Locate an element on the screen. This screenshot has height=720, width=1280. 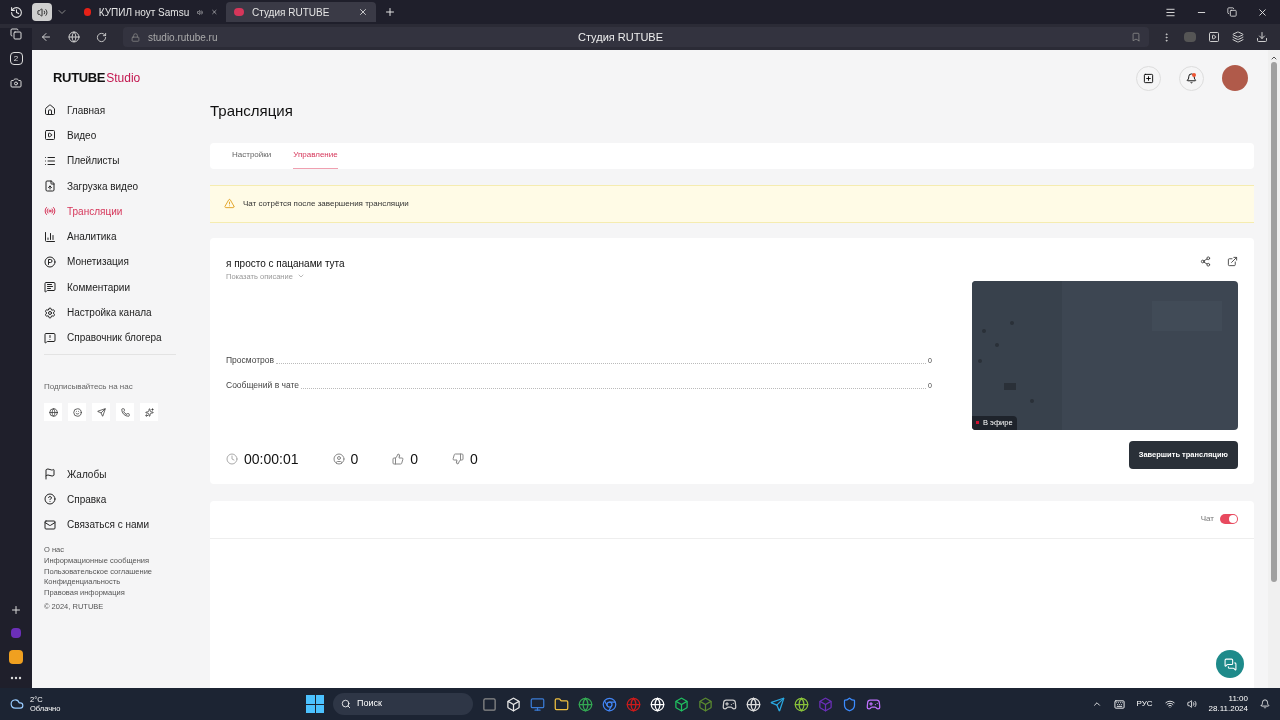
sidebar-item: Справка is located at coordinates (118, 499).